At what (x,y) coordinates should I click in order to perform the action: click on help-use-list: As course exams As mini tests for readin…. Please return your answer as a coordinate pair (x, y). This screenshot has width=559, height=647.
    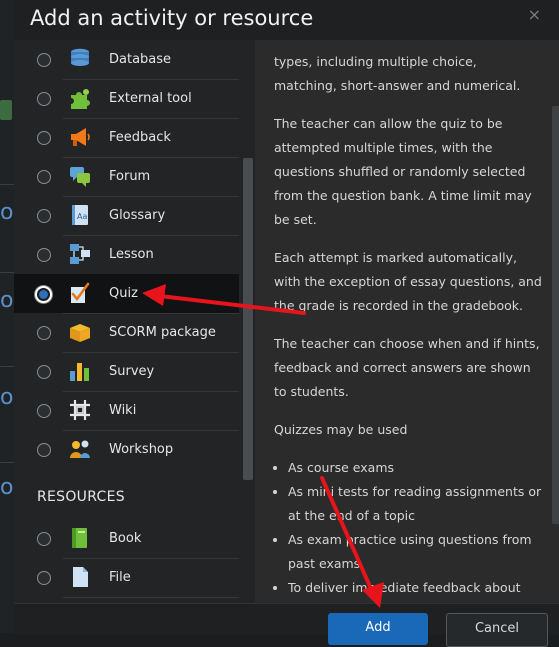
    Looking at the image, I should click on (408, 528).